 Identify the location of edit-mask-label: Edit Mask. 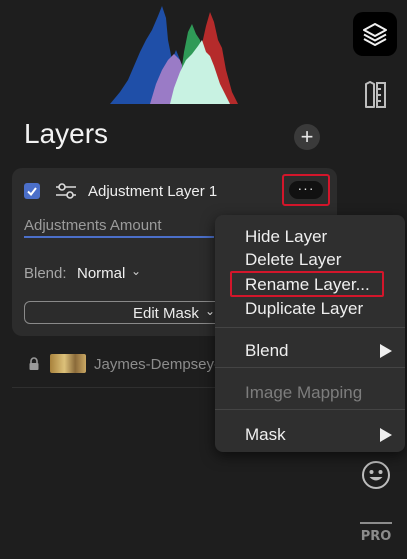
(166, 313).